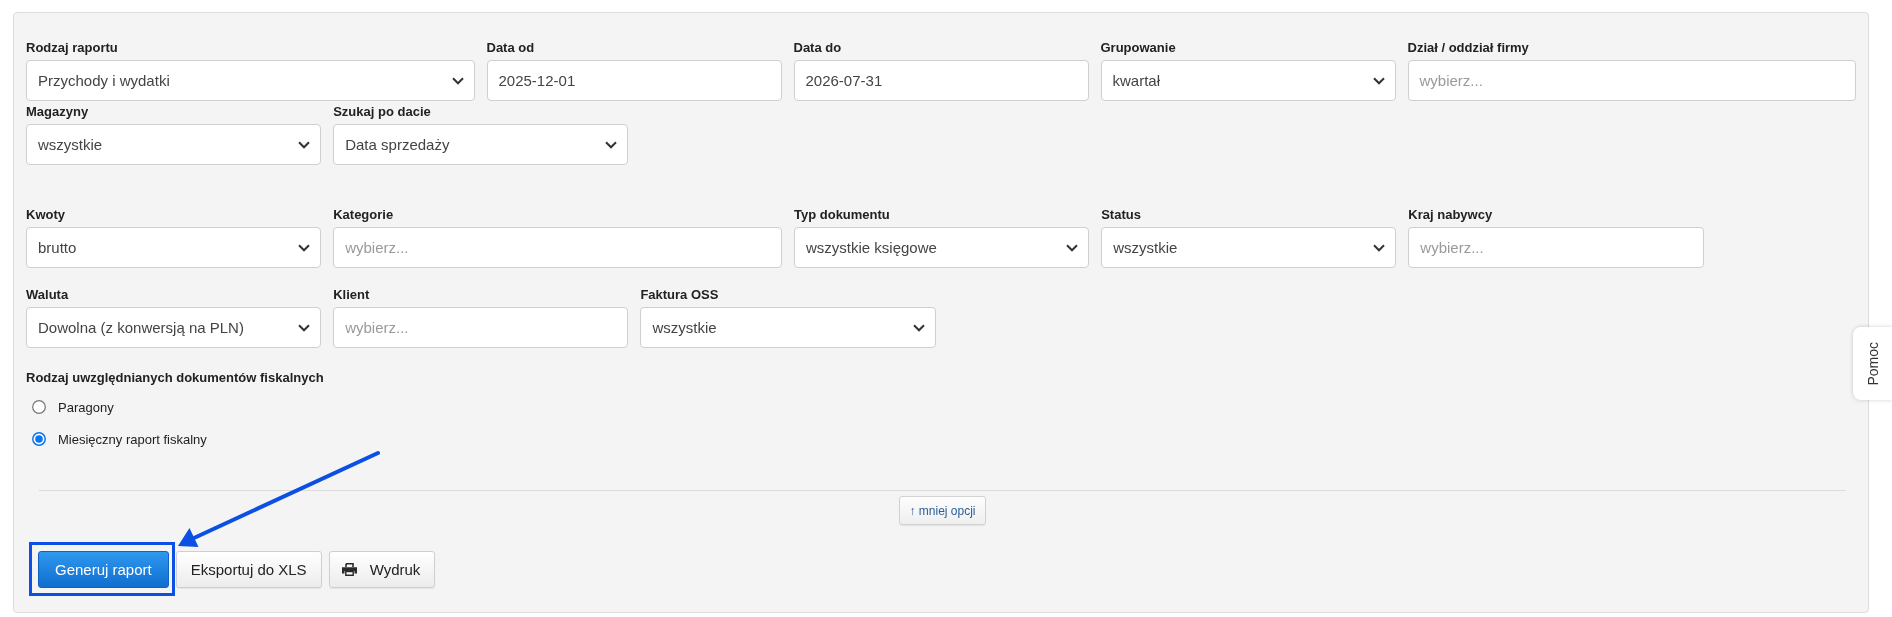  What do you see at coordinates (174, 247) in the screenshot?
I see `dropdown-field: brutto` at bounding box center [174, 247].